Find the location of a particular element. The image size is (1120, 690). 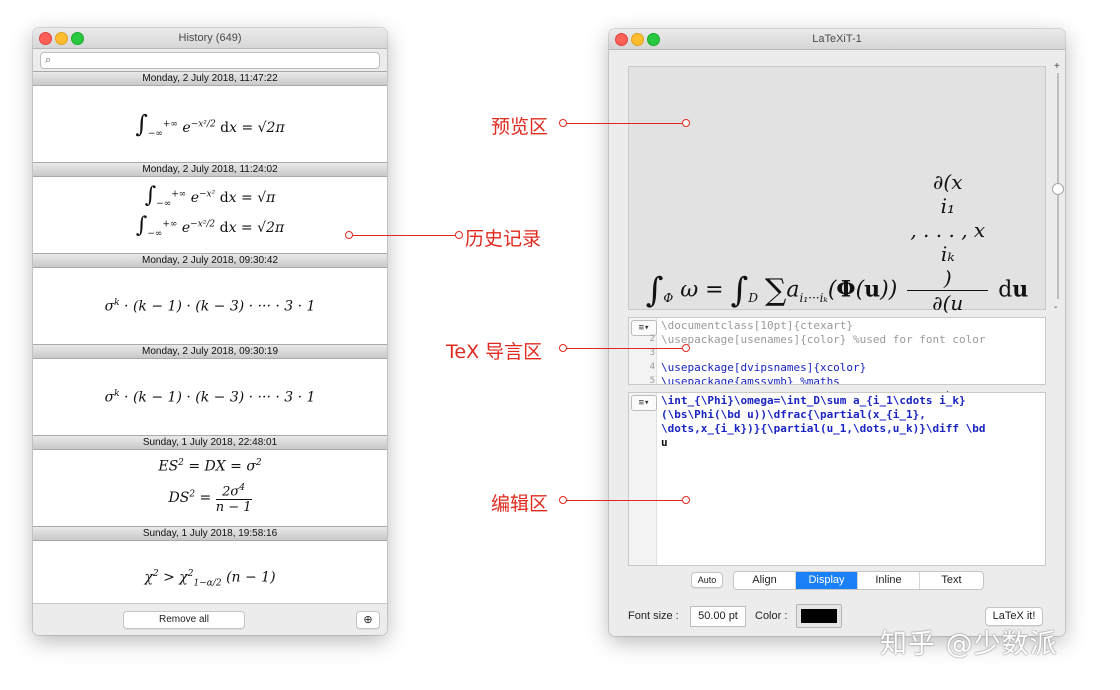

zoom-in-icon: ⊕ is located at coordinates (368, 620).